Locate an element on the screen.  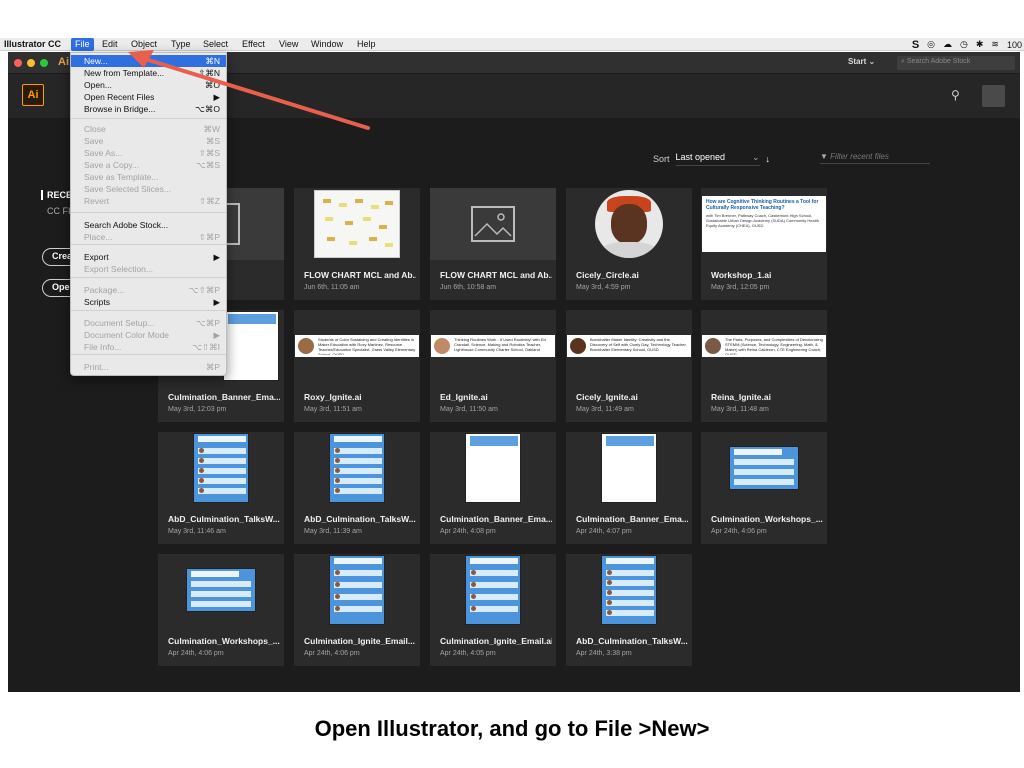
app-title: Ai is located at coordinates (63, 62).